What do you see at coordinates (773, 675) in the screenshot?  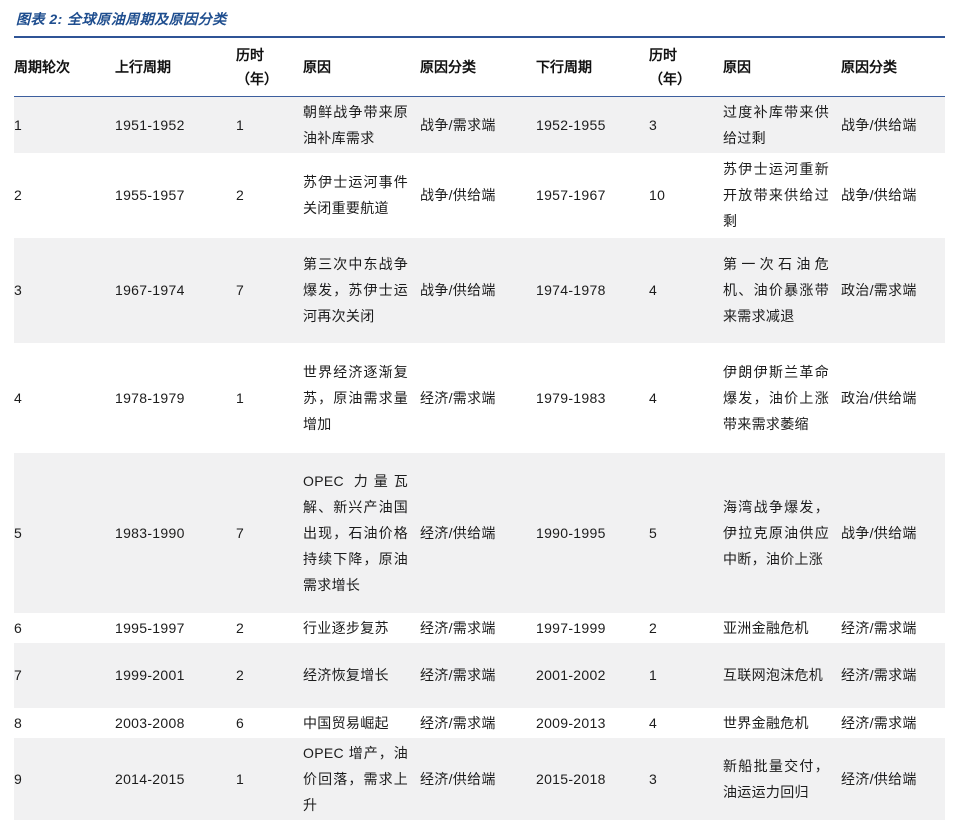 I see `cell-down-reason: 互联网泡沫危机` at bounding box center [773, 675].